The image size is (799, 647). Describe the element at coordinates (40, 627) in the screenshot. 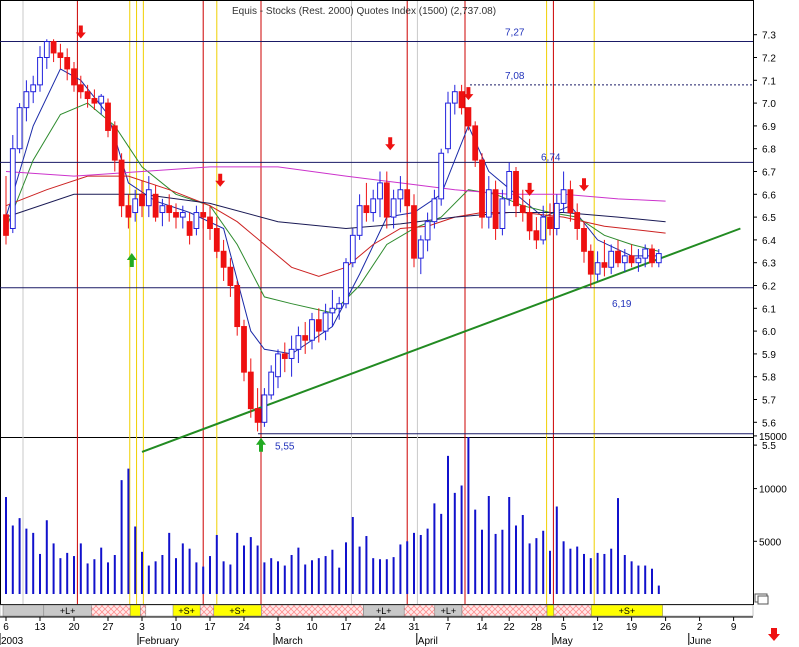

I see `day-tick-label: 13` at that location.